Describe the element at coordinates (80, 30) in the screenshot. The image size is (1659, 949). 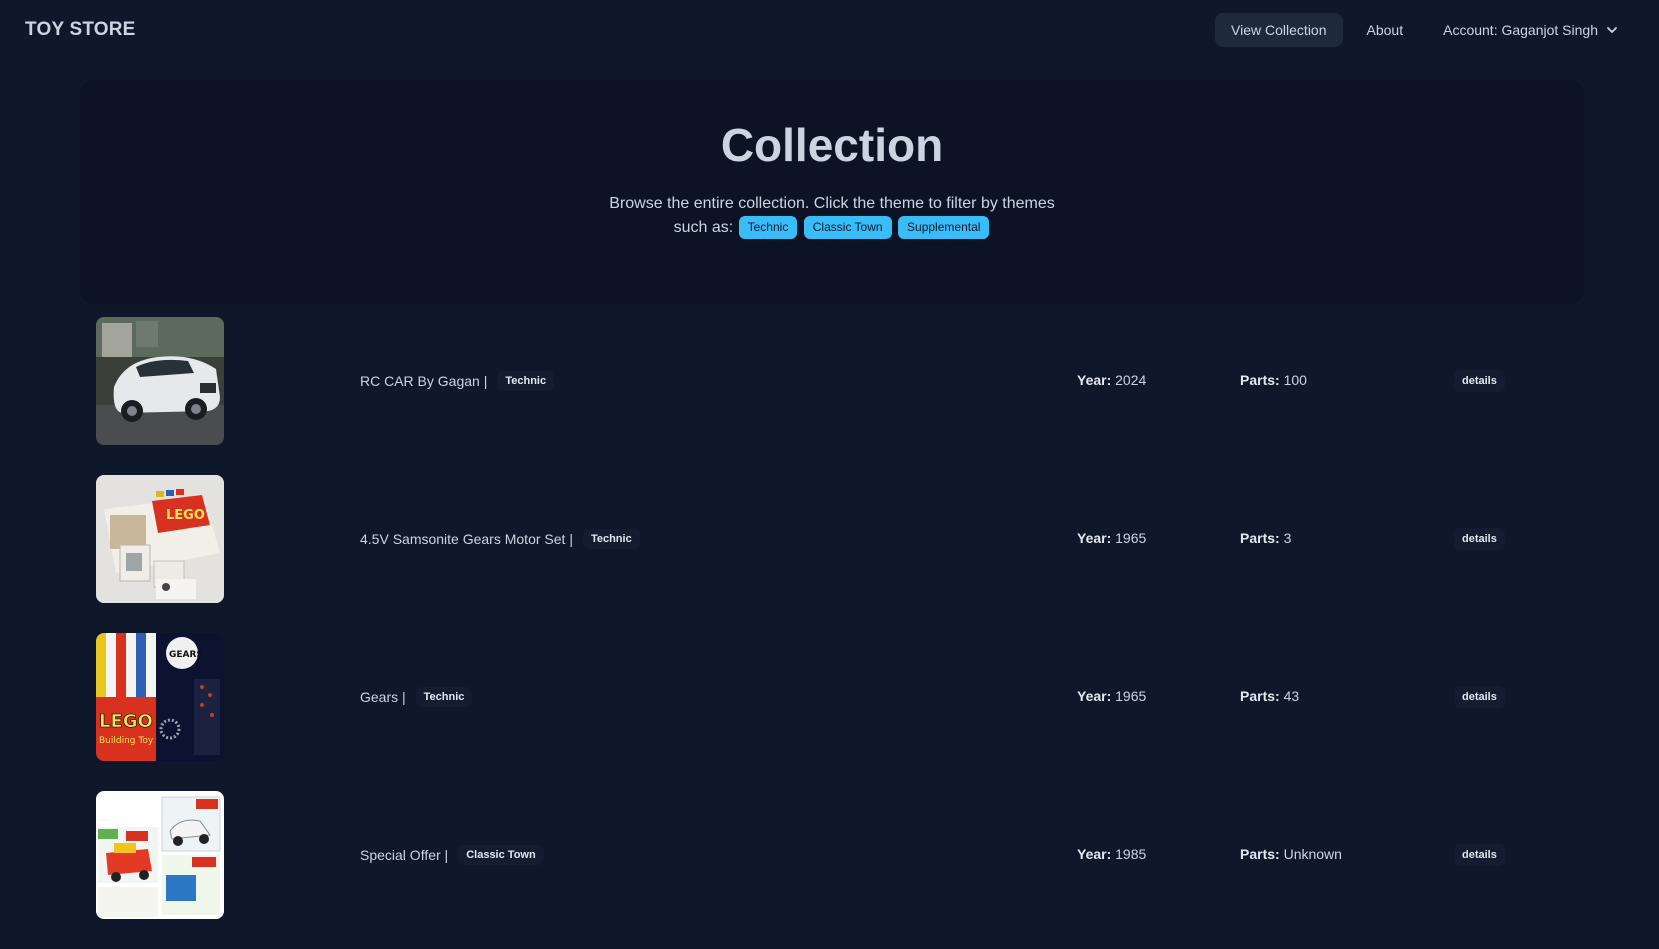
I see `brand-logo: TOY STORE` at that location.